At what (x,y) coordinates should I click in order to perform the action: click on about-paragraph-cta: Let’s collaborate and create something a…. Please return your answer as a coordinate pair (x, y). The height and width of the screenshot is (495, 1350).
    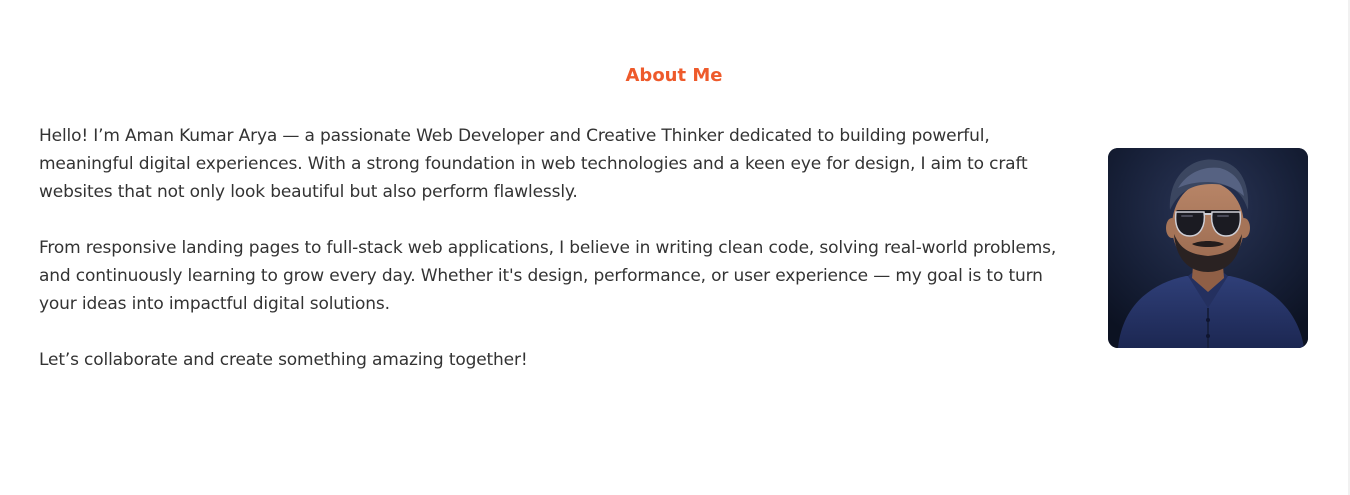
    Looking at the image, I should click on (283, 360).